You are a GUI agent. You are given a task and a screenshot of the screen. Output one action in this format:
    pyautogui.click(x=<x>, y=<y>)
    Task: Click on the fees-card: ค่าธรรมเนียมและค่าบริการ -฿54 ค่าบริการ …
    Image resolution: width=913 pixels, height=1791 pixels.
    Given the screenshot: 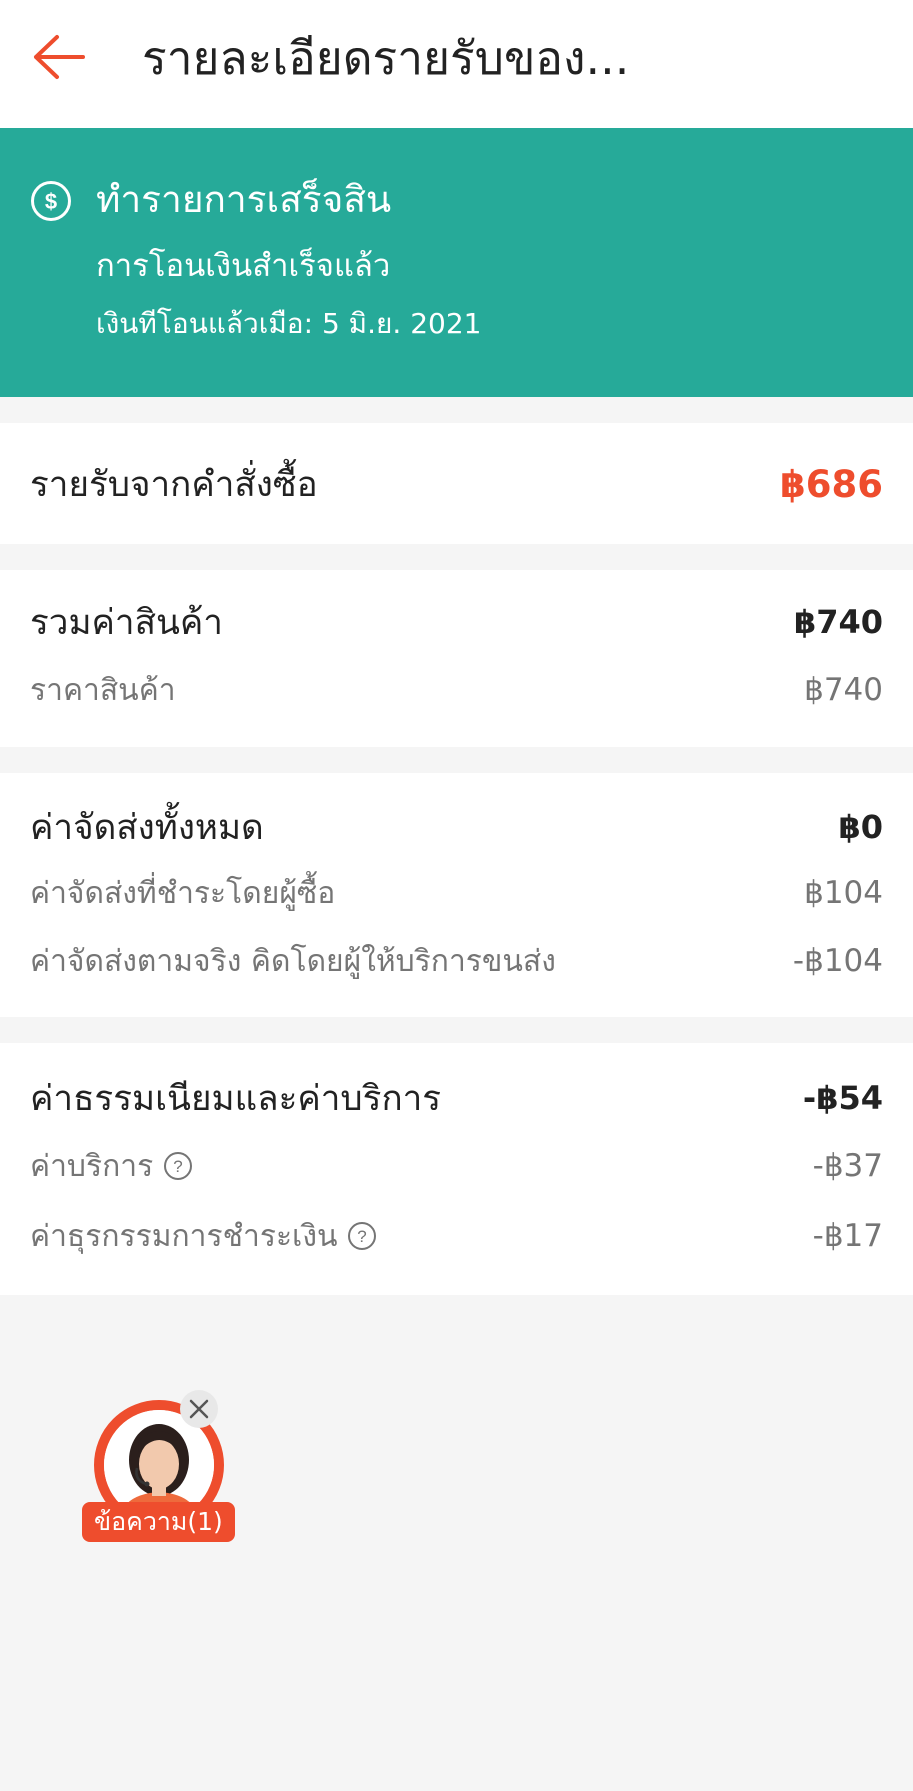 What is the action you would take?
    pyautogui.click(x=456, y=1169)
    